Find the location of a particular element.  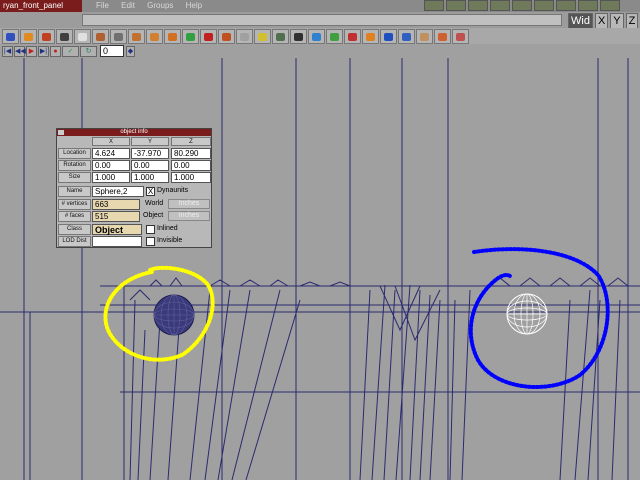

rotation-y-field: 0.00 is located at coordinates (150, 165).